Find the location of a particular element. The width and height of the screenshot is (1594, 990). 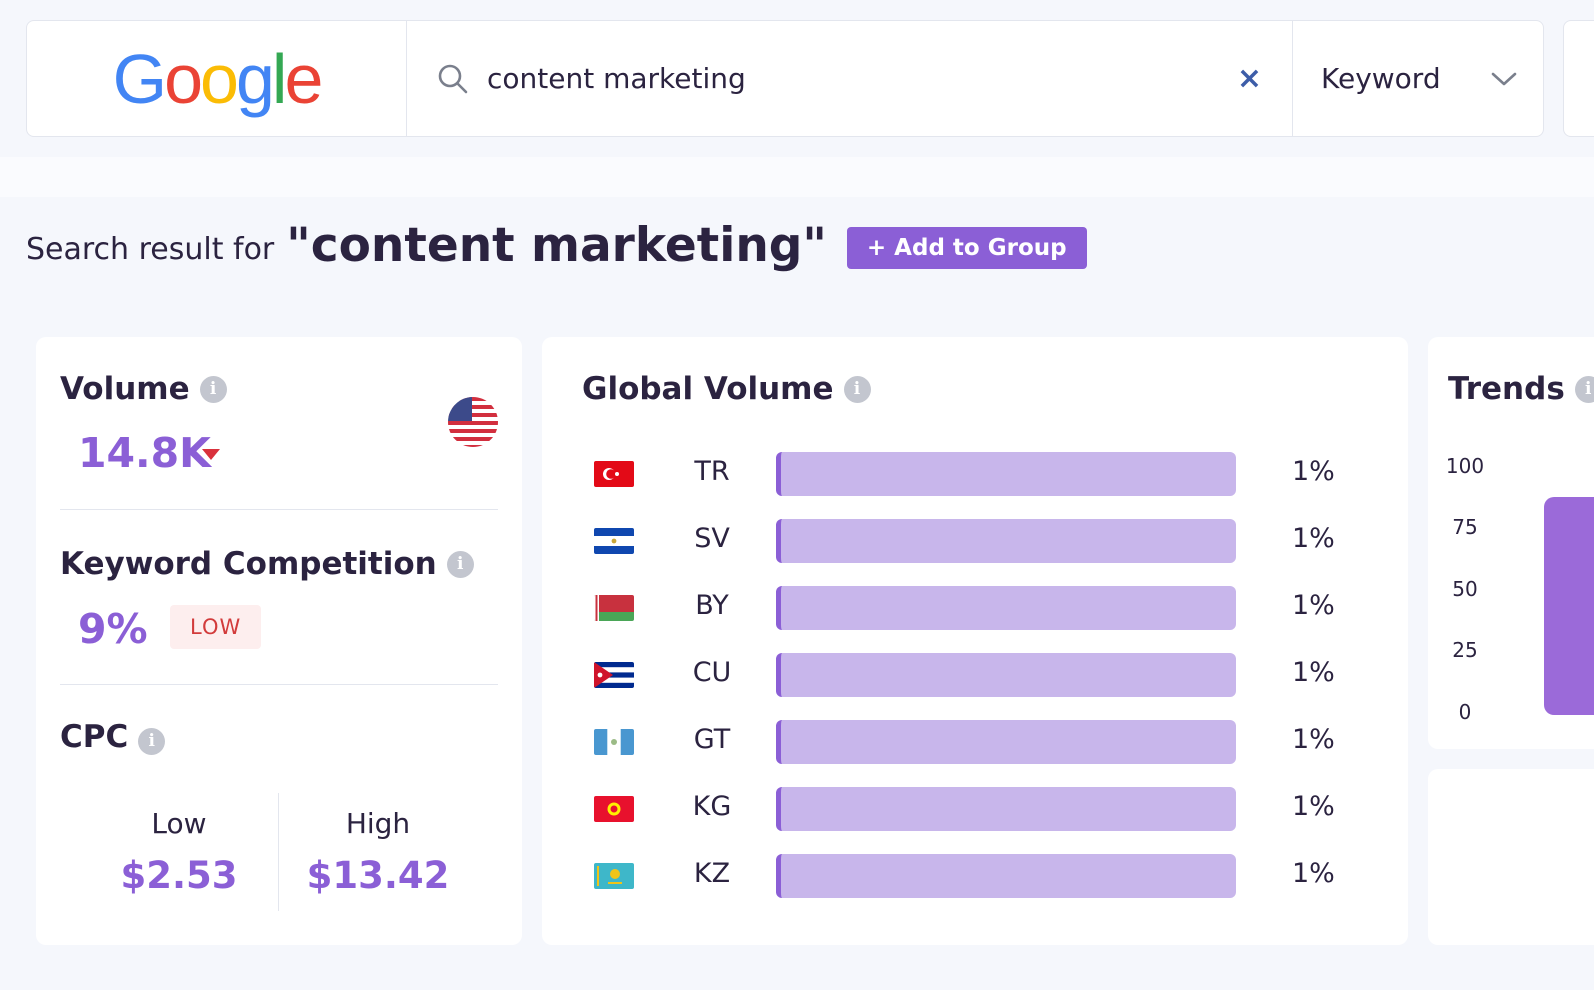

y-tick: 0 is located at coordinates (1465, 712).